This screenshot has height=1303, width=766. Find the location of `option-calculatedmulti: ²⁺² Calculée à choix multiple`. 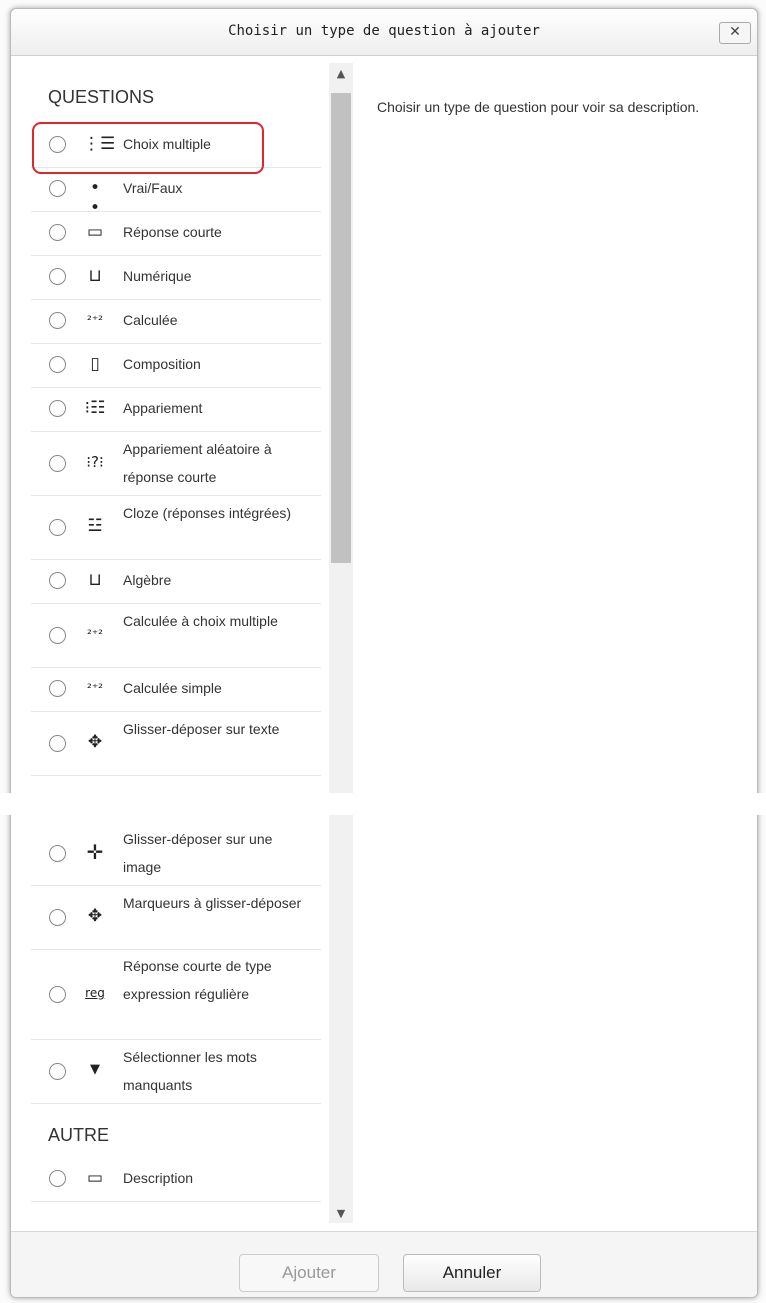

option-calculatedmulti: ²⁺² Calculée à choix multiple is located at coordinates (176, 635).